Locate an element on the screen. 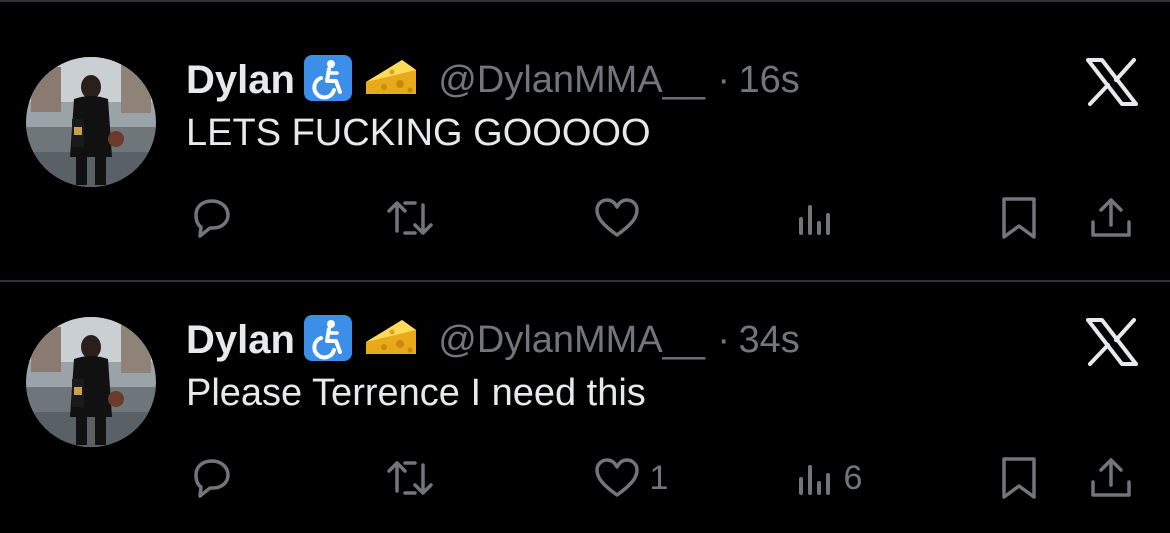 Image resolution: width=1170 pixels, height=533 pixels. views-button: 6 is located at coordinates (828, 478).